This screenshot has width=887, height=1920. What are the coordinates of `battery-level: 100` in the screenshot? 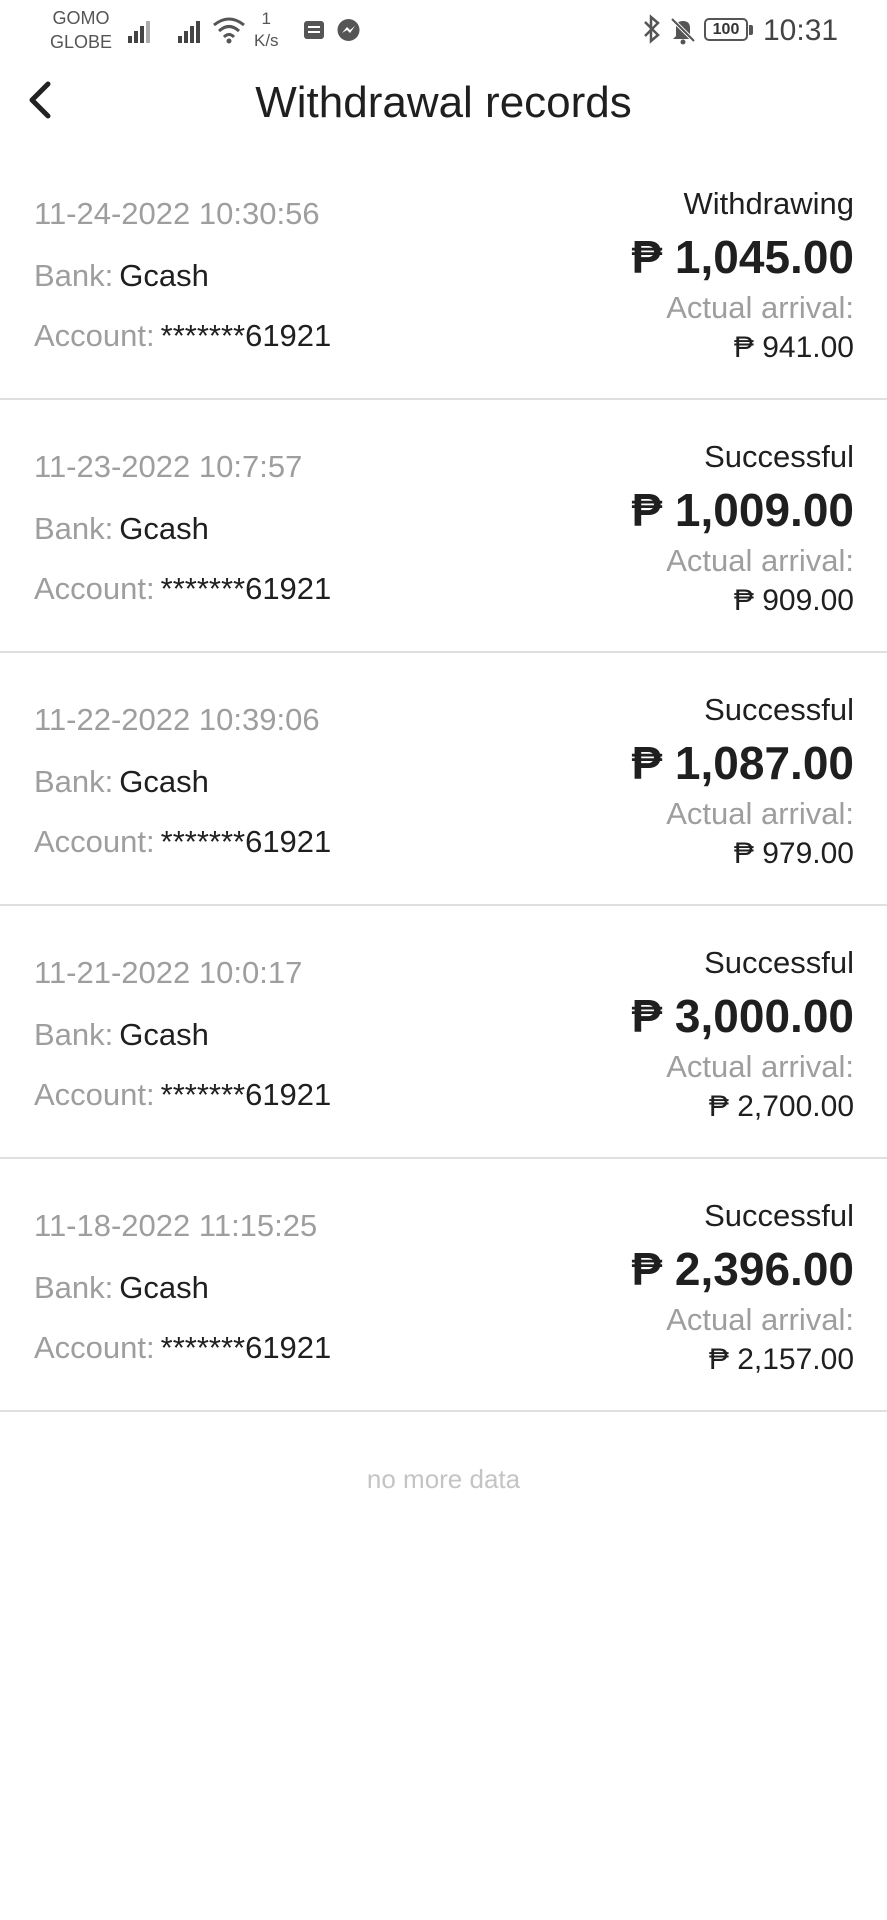 It's located at (726, 29).